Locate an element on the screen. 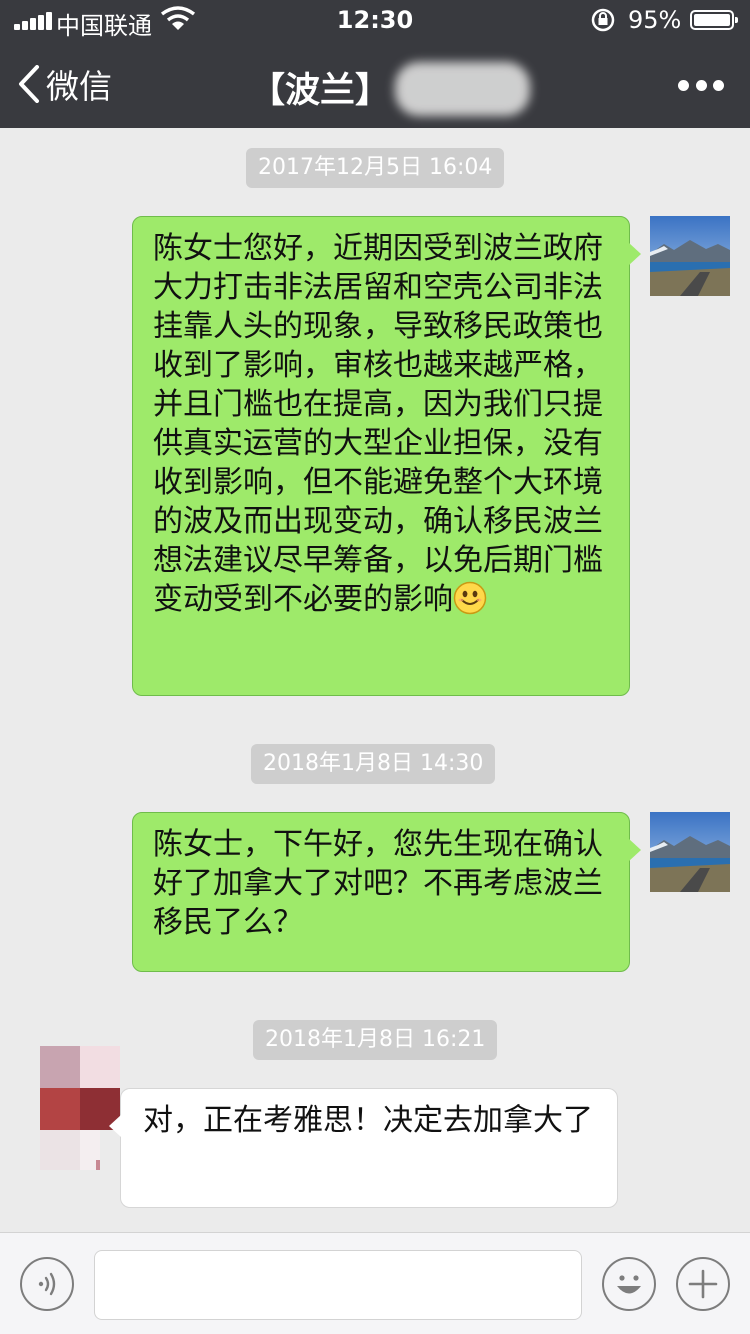  emoji-icon is located at coordinates (629, 1284).